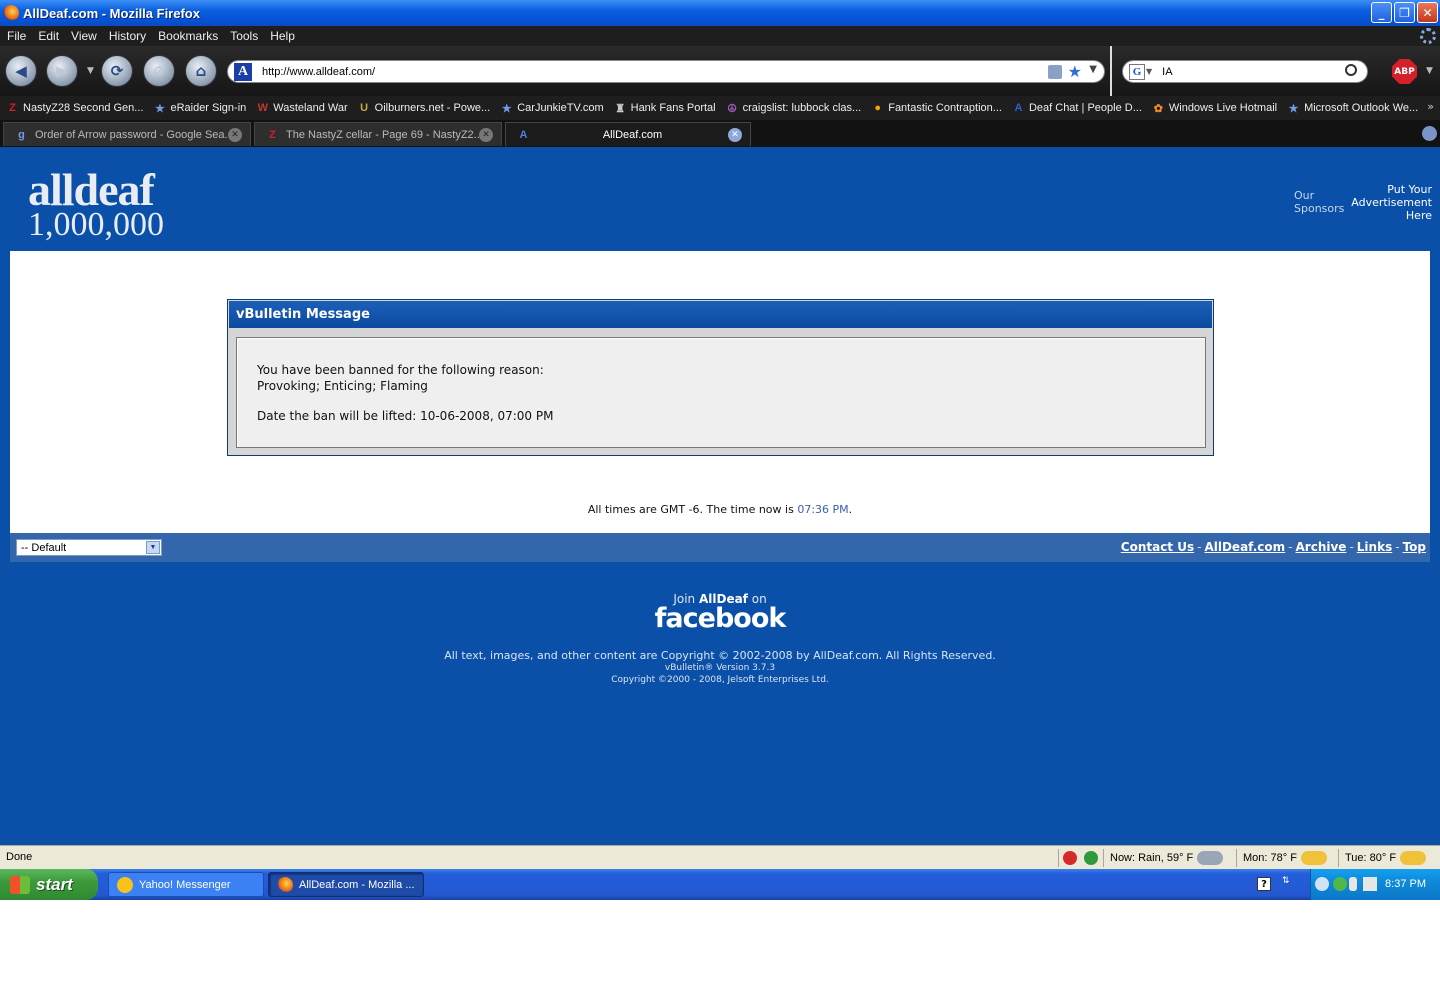 This screenshot has height=1008, width=1440. Describe the element at coordinates (1075, 71) in the screenshot. I see `bookmark-star-icon: ★` at that location.